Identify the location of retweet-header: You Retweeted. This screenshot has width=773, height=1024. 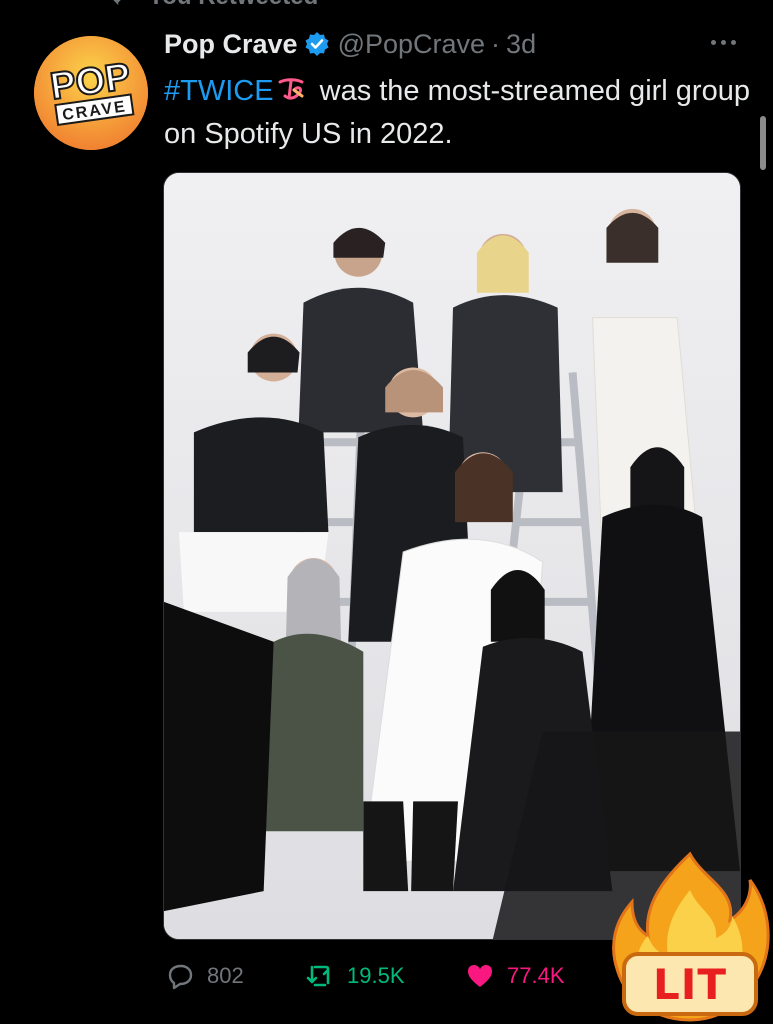
(215, 5).